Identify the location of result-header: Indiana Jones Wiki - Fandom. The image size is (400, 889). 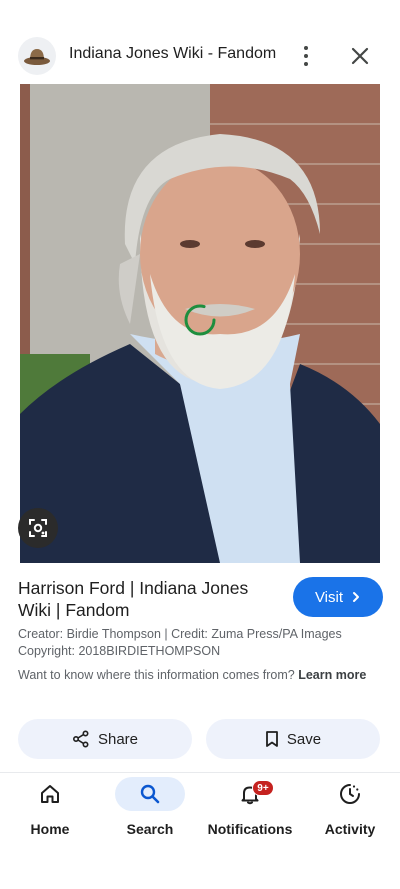
(200, 42).